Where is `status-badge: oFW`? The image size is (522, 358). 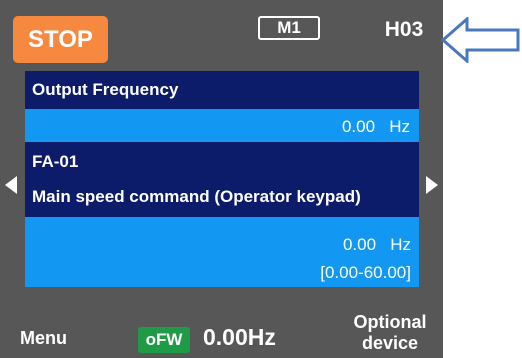
status-badge: oFW is located at coordinates (164, 340).